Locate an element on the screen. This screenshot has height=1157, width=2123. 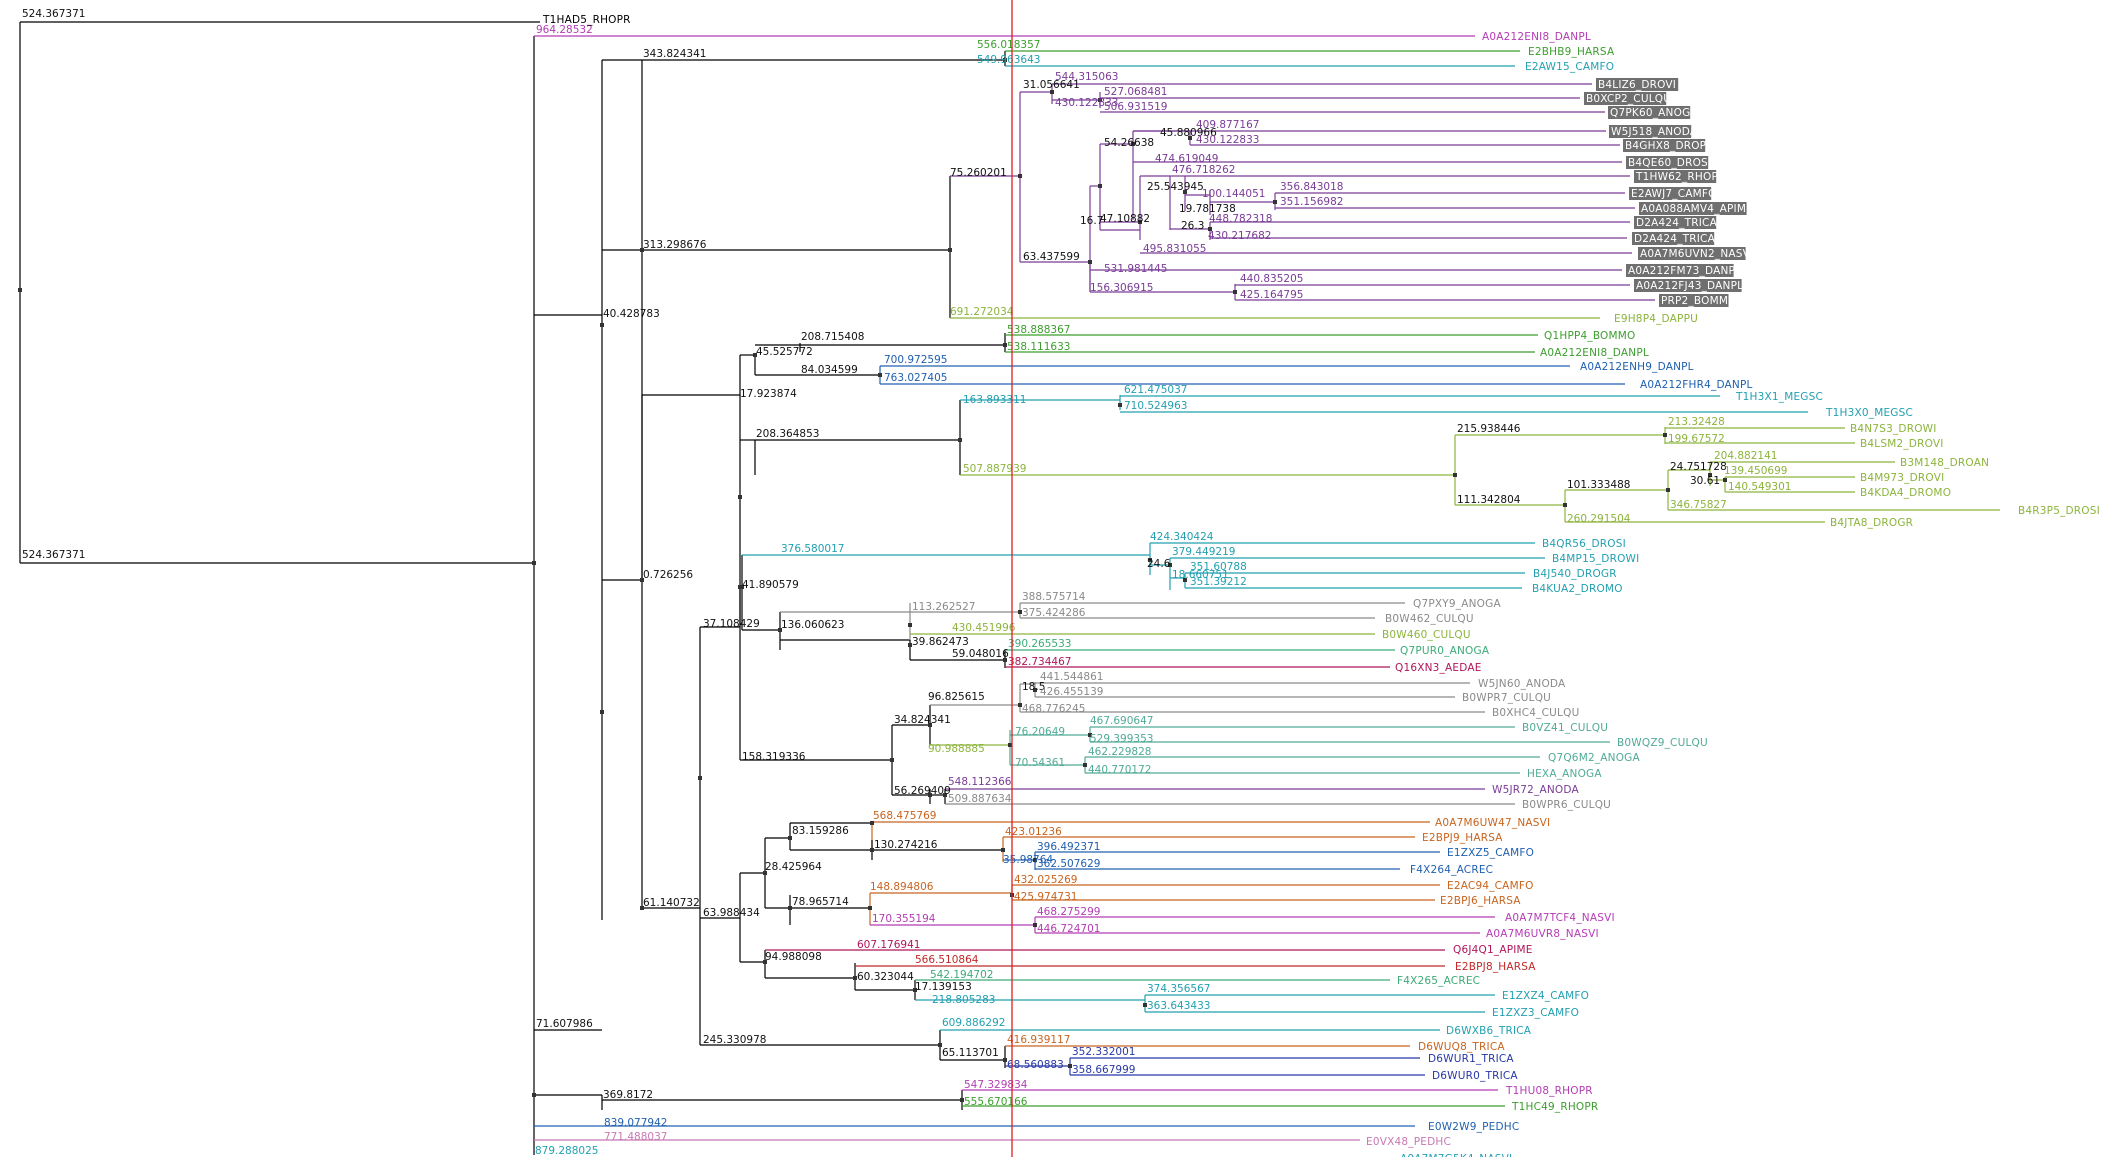
leaf-e2bpj8-harsa: E2BPJ8_HARSA is located at coordinates (1495, 967).